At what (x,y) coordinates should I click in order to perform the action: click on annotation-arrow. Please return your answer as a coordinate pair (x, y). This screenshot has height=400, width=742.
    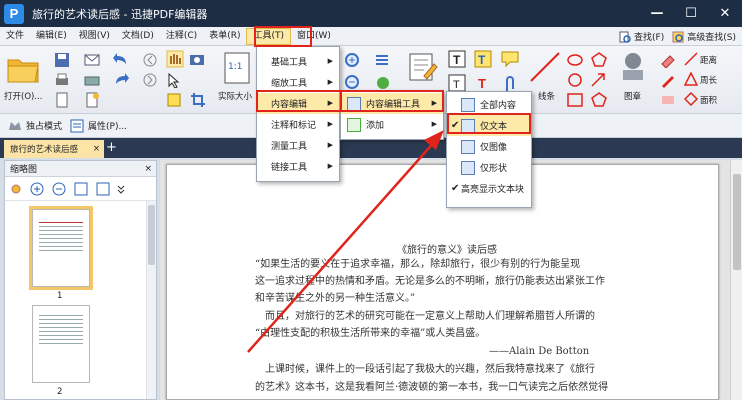
    Looking at the image, I should click on (345, 241).